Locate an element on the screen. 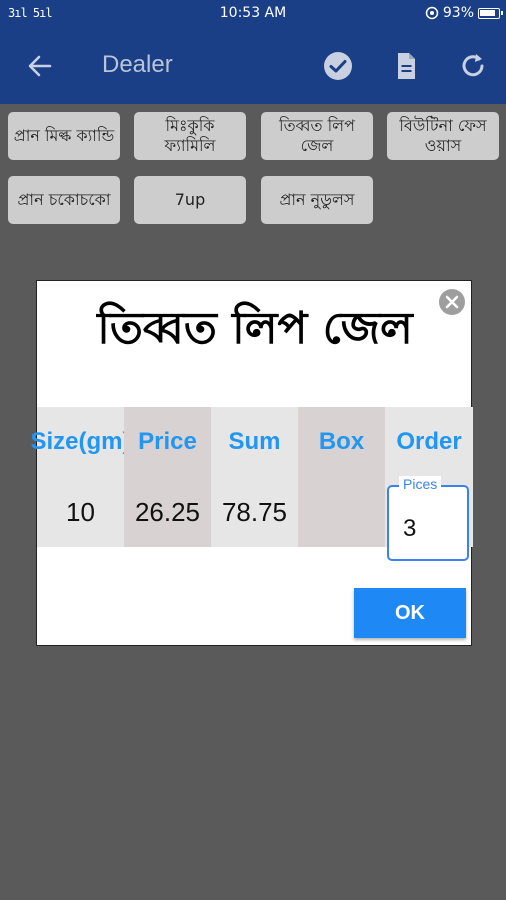  box-column: Box is located at coordinates (341, 477).